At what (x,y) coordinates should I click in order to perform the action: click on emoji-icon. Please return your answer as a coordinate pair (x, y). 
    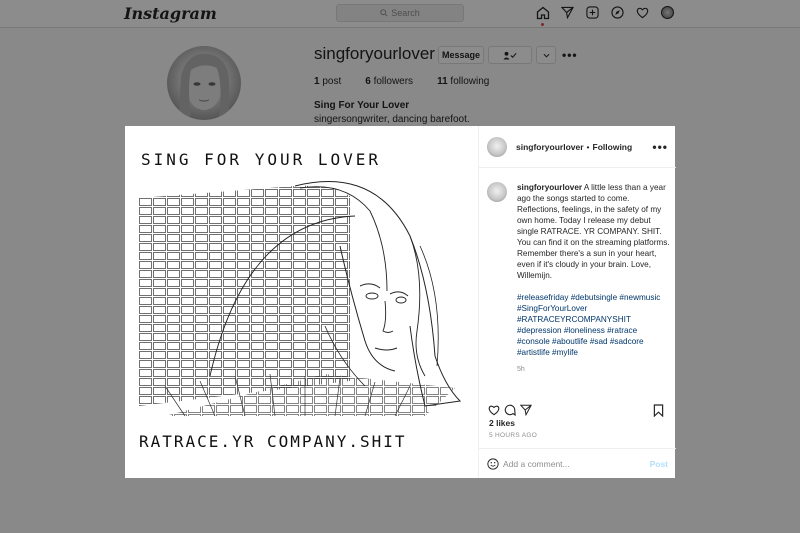
    Looking at the image, I should click on (493, 463).